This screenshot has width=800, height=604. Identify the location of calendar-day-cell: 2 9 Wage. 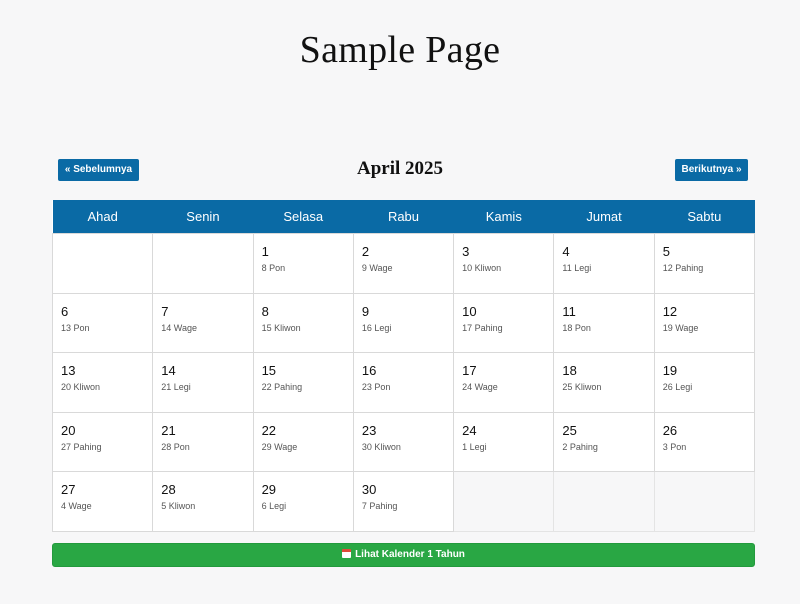
(403, 263).